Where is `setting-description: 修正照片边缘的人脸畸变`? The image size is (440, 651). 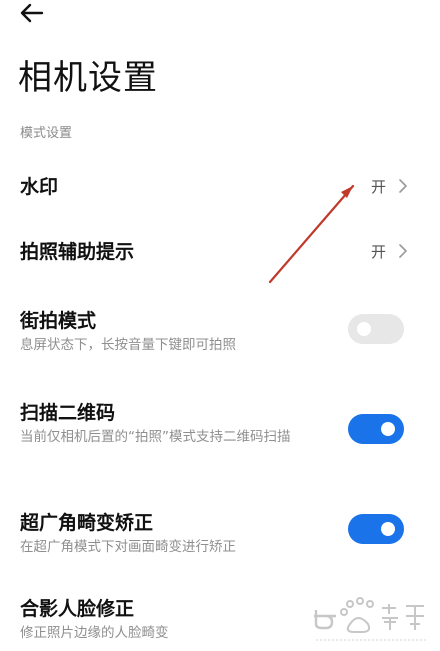
setting-description: 修正照片边缘的人脸畸变 is located at coordinates (94, 633).